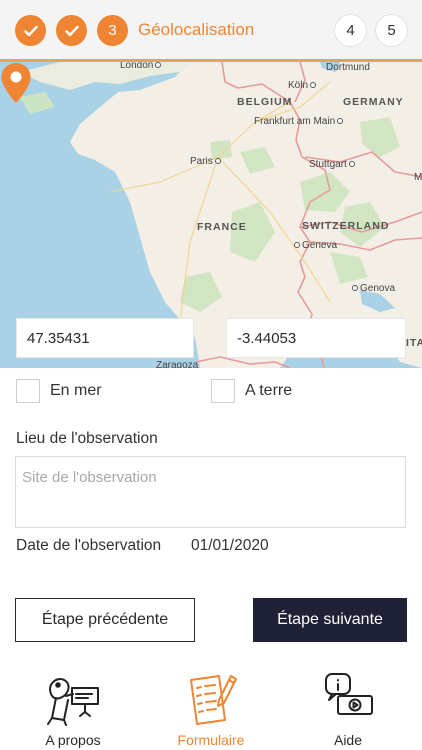 The image size is (422, 750). Describe the element at coordinates (414, 343) in the screenshot. I see `map-label-ita: ITA` at that location.